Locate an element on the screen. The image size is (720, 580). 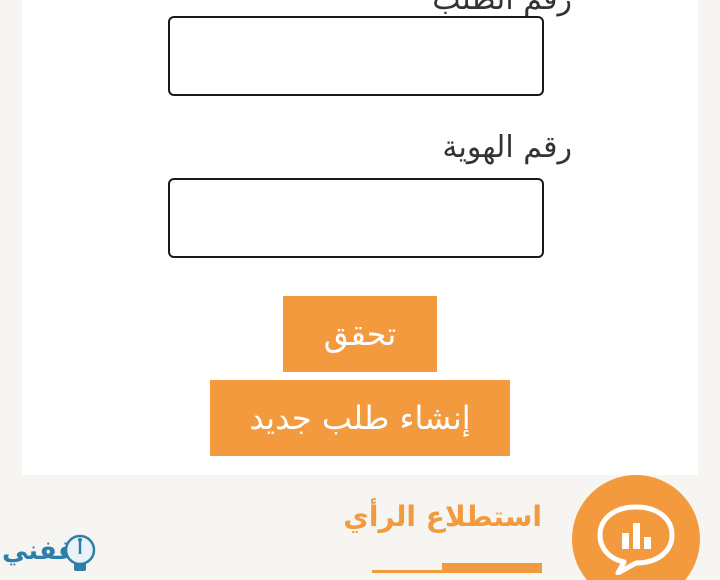
site-logo: ثقفني is located at coordinates (51, 554).